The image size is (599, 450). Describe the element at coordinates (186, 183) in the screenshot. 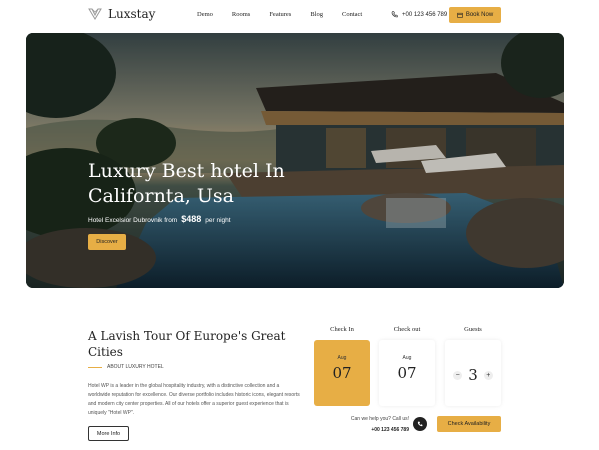

I see `hero-title: Luxury Best hotel In Californta, Usa` at that location.